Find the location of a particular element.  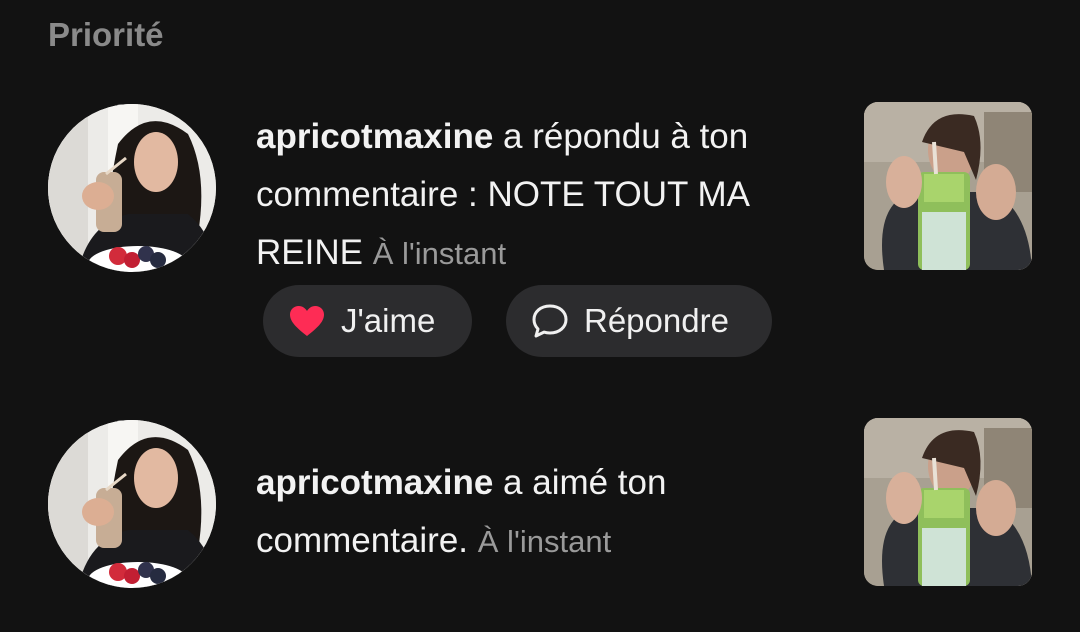

section-title: Priorité is located at coordinates (106, 34).